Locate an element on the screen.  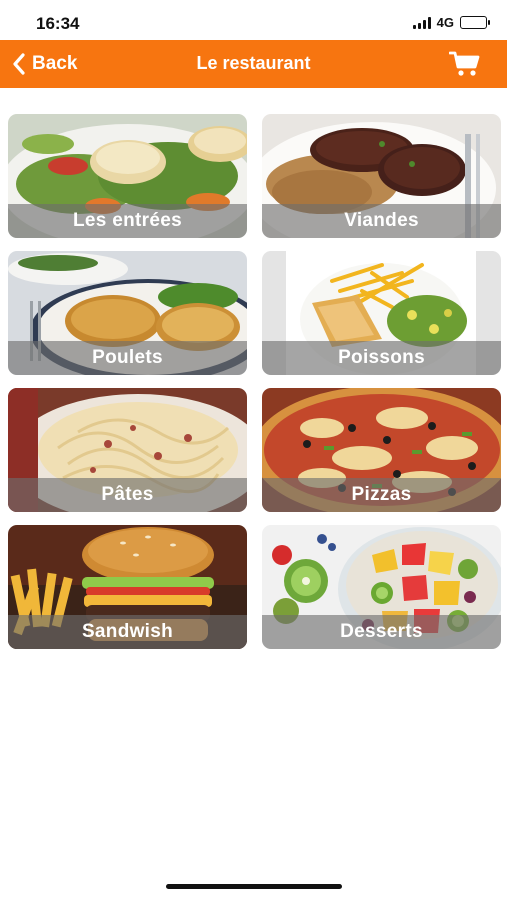
category-label: Viandes is located at coordinates (381, 221).